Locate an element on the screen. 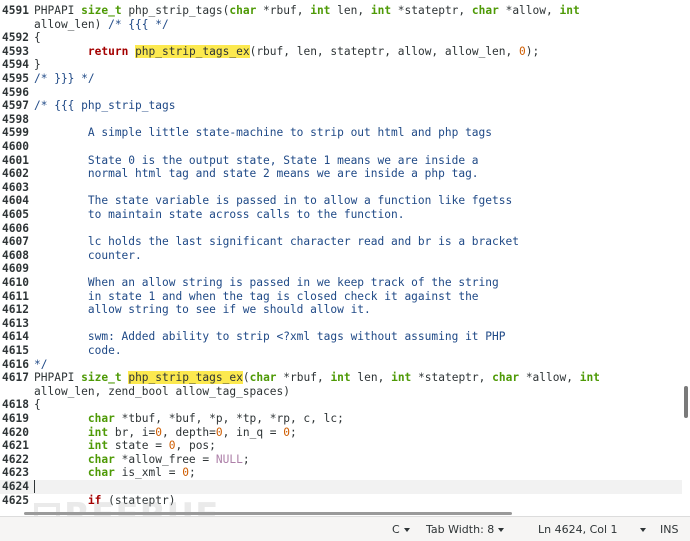 The height and width of the screenshot is (541, 690). code-line: 4598 is located at coordinates (341, 120).